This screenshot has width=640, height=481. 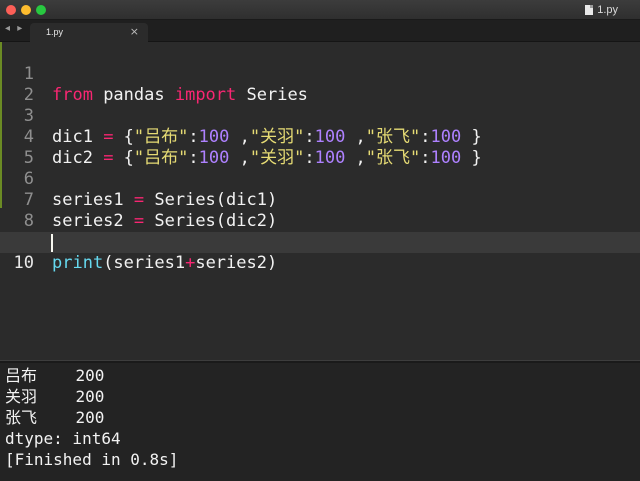 I want to click on code-line: 9 print(series1+series2), so click(x=320, y=242).